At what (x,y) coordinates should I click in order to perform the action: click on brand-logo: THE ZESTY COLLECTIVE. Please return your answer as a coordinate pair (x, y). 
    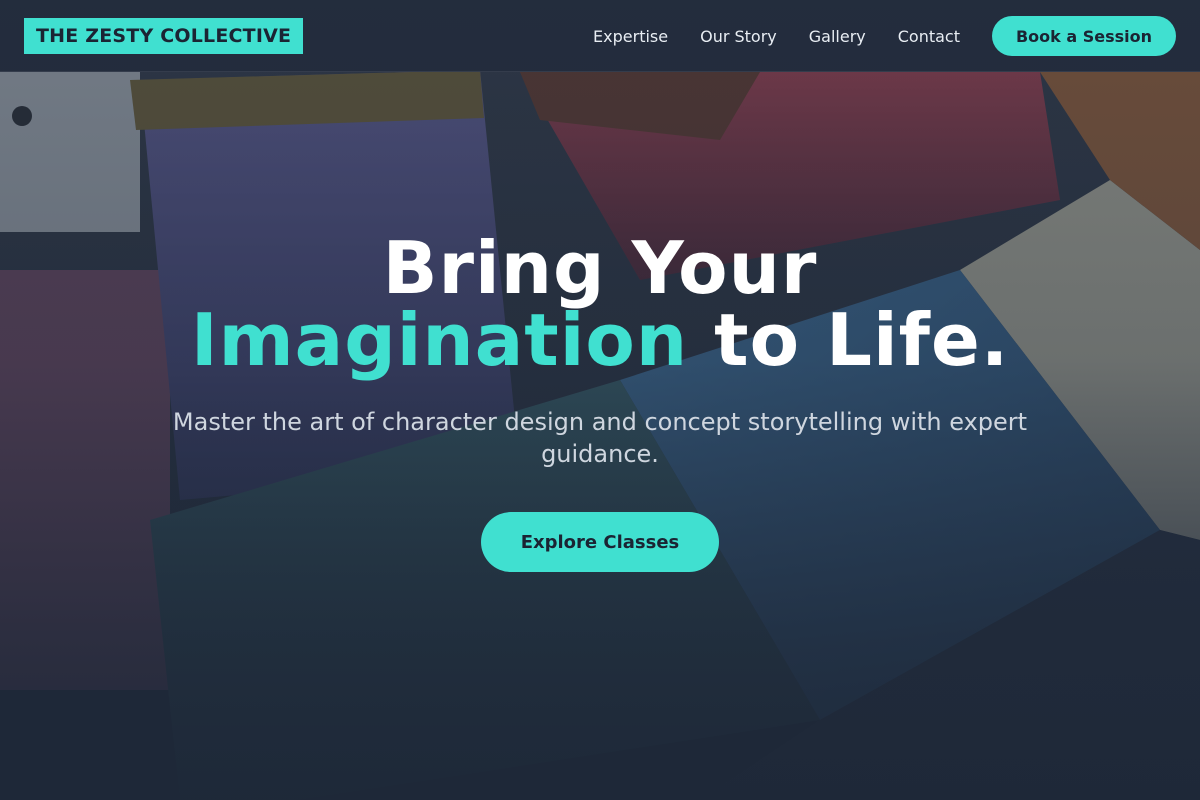
    Looking at the image, I should click on (164, 36).